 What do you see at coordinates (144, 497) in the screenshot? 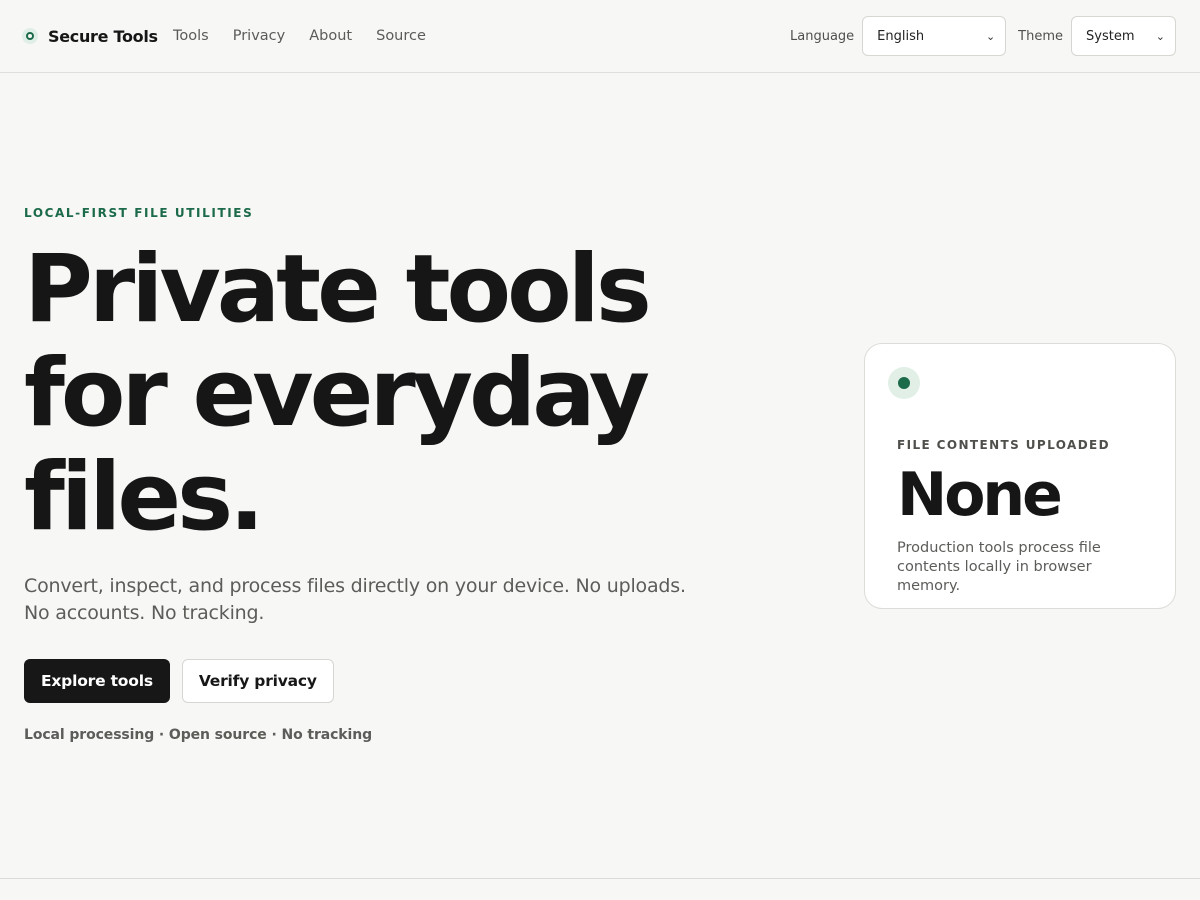
I see `hero-title-line: files.` at bounding box center [144, 497].